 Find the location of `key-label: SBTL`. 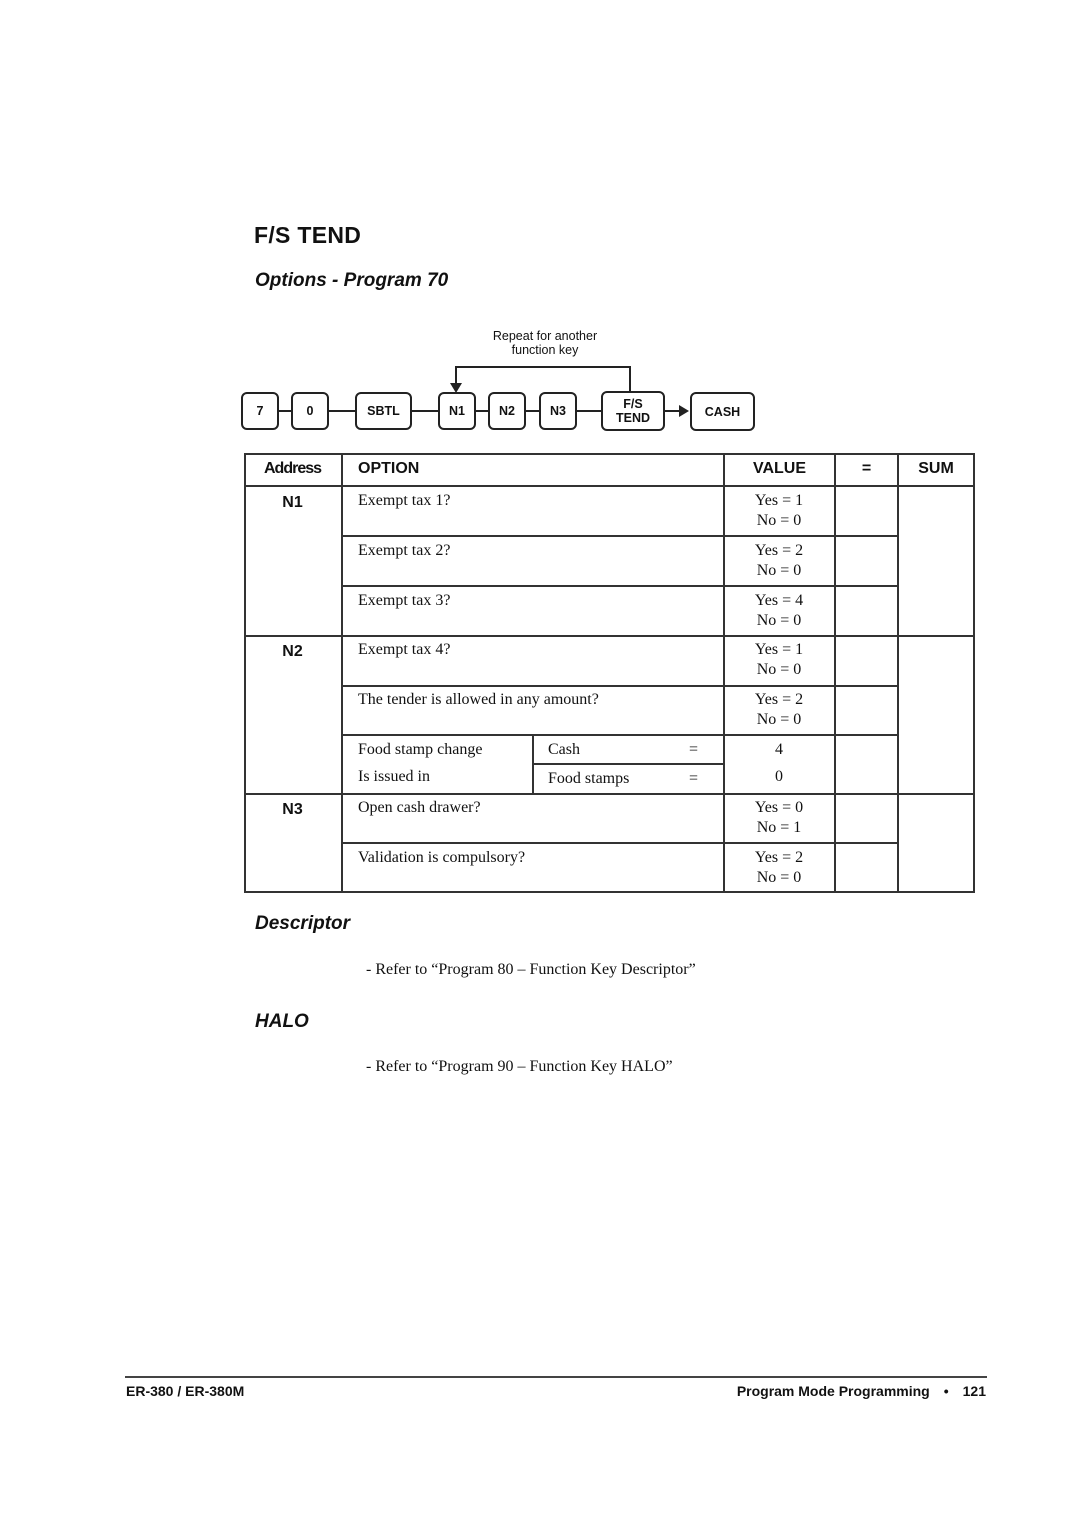

key-label: SBTL is located at coordinates (383, 411).